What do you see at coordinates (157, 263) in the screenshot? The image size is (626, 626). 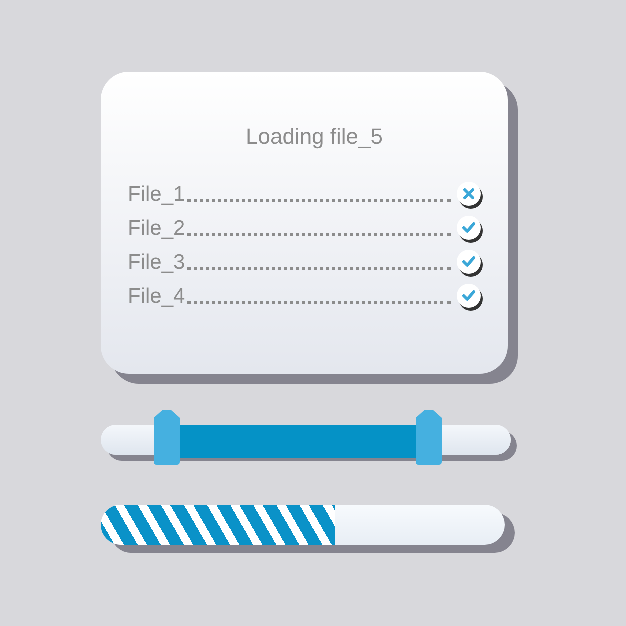 I see `file-name: File_3` at bounding box center [157, 263].